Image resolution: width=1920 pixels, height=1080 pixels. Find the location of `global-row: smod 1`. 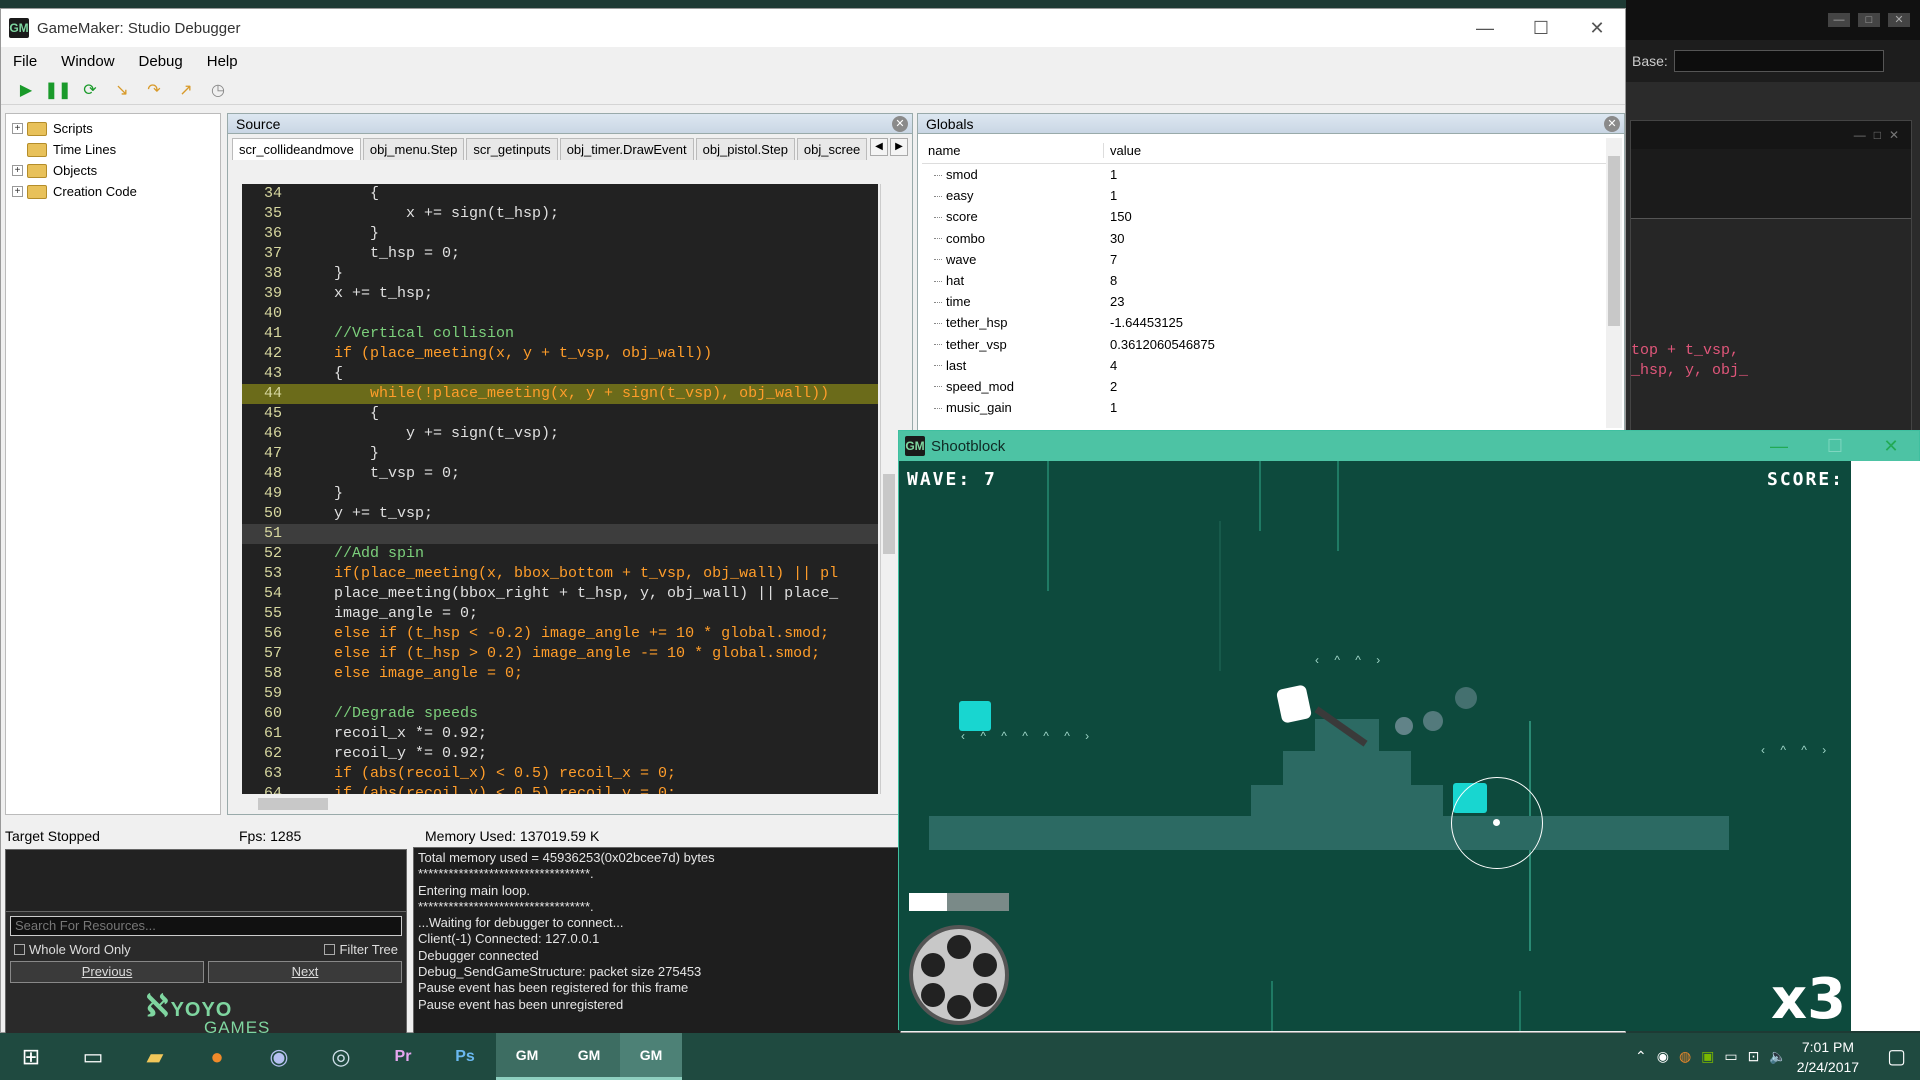

global-row: smod 1 is located at coordinates (1265, 174).